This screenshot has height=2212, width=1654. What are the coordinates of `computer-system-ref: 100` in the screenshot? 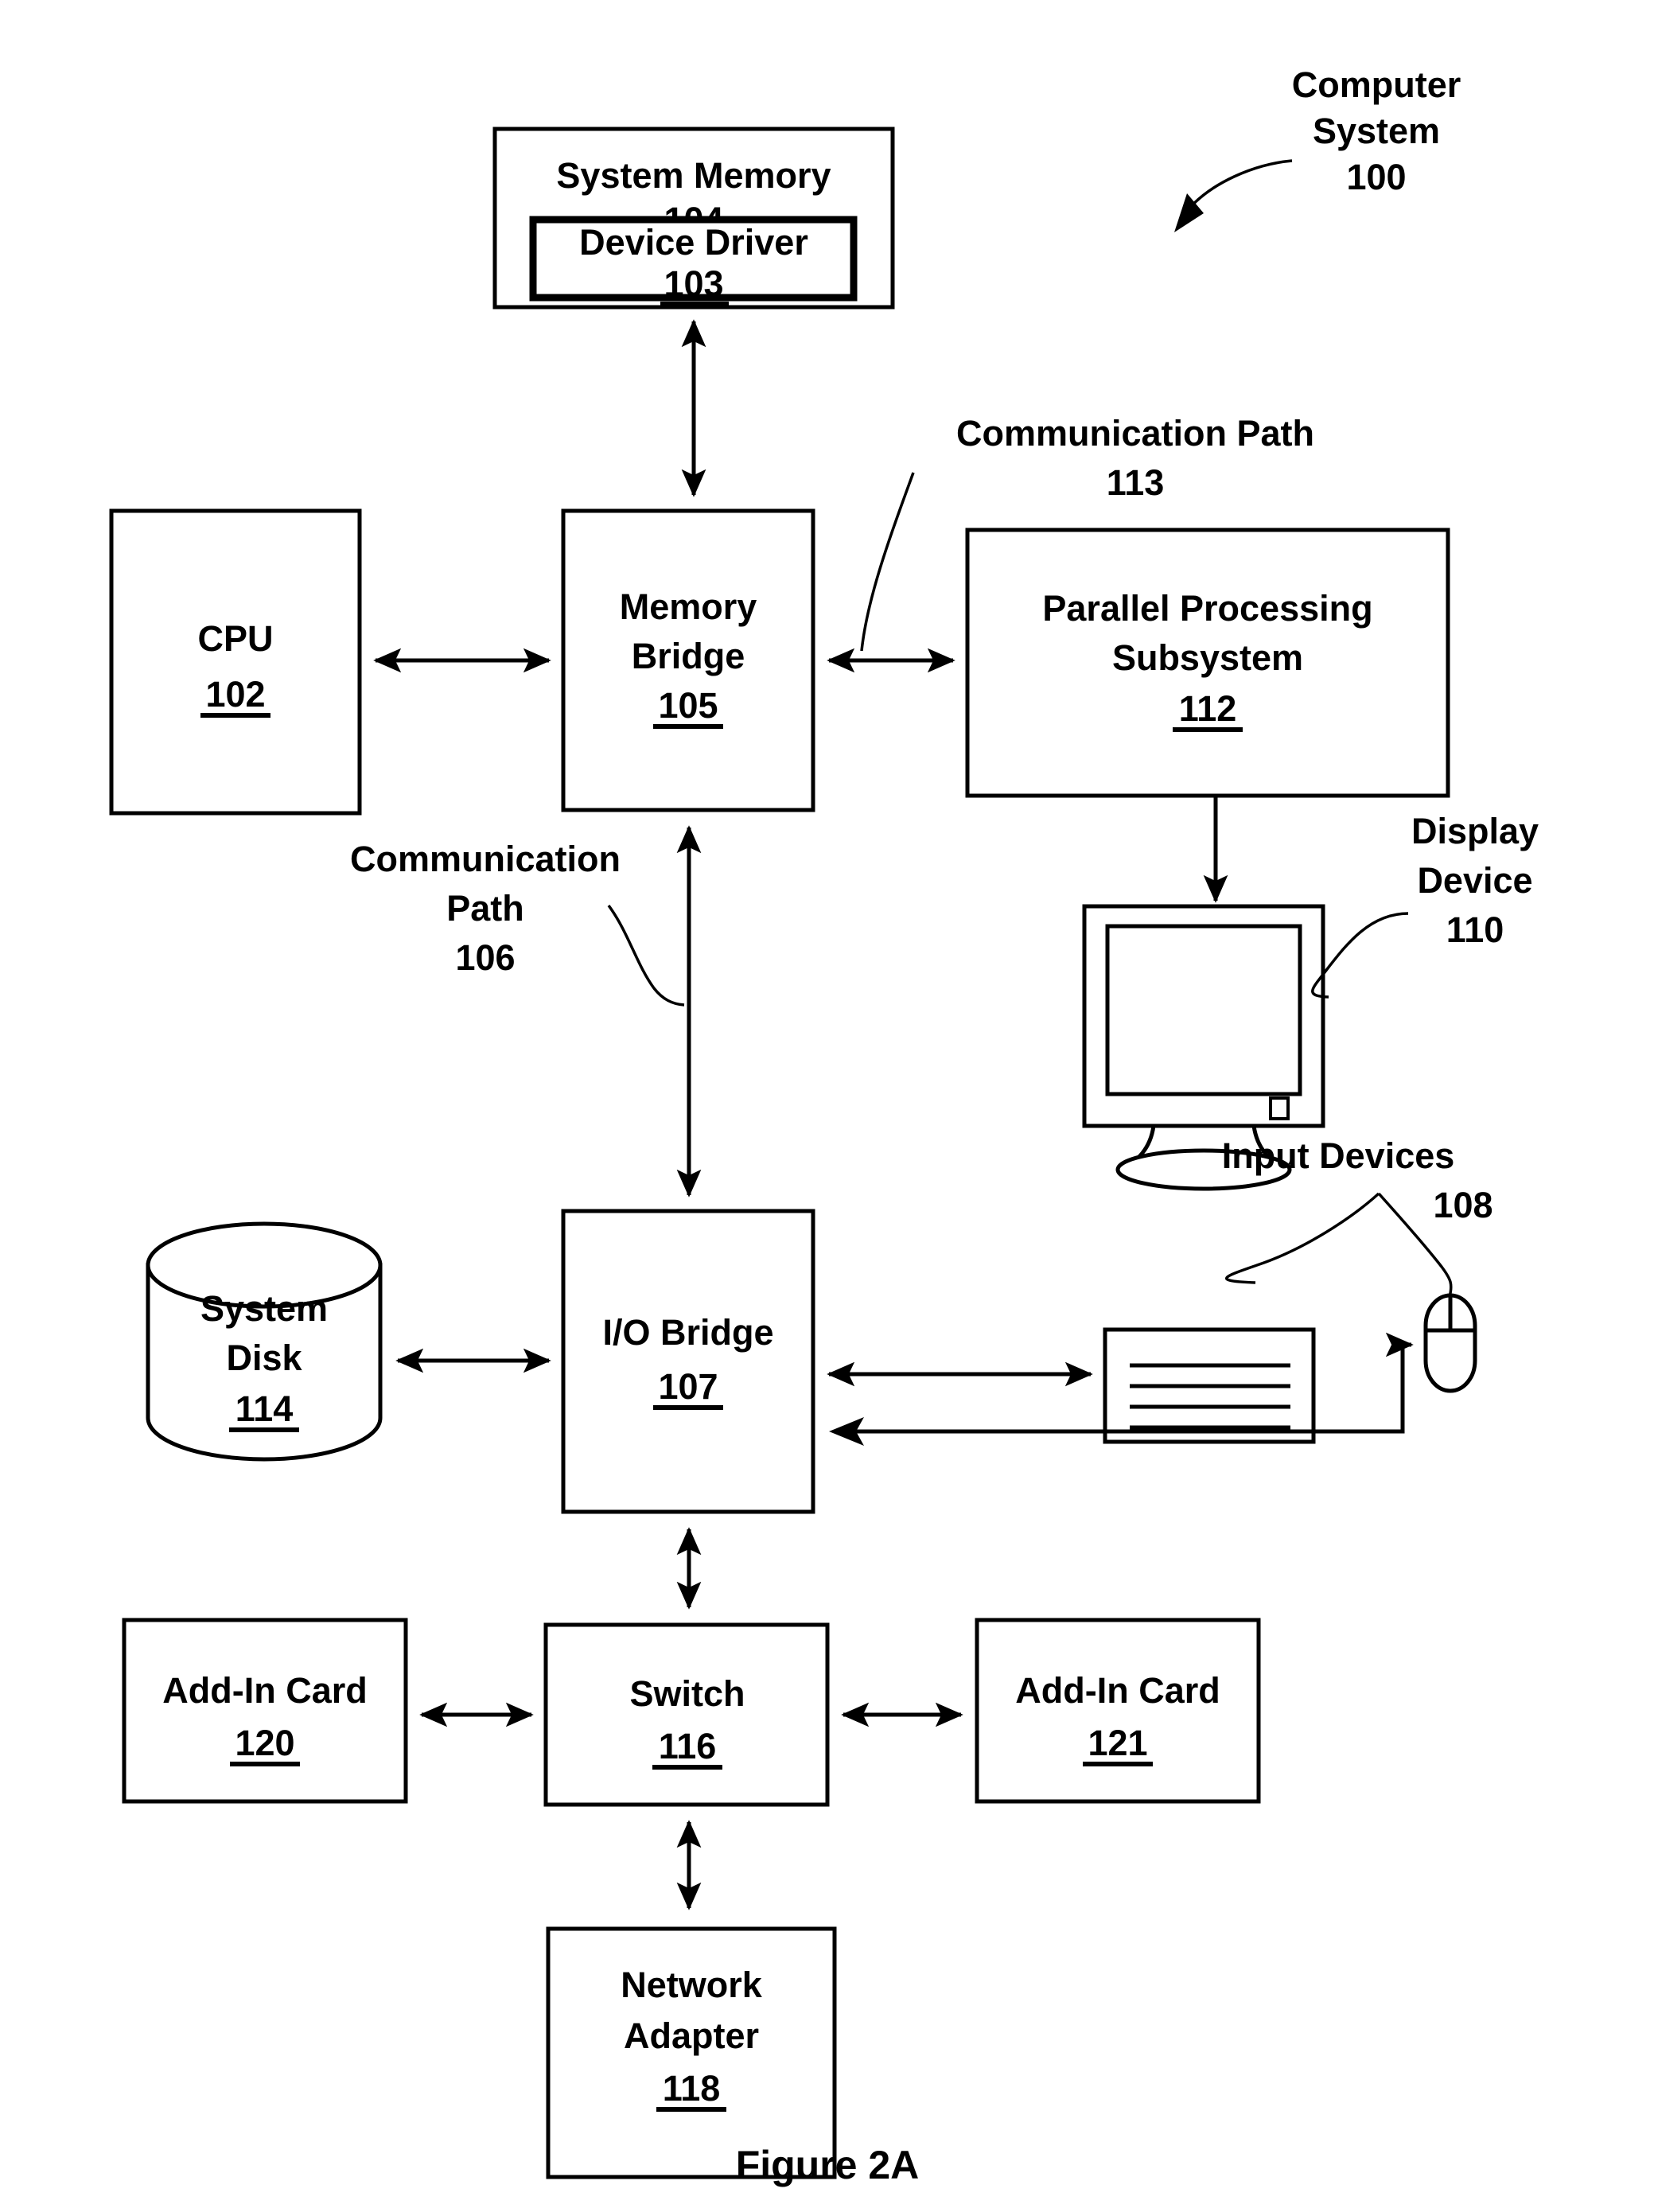 It's located at (1376, 177).